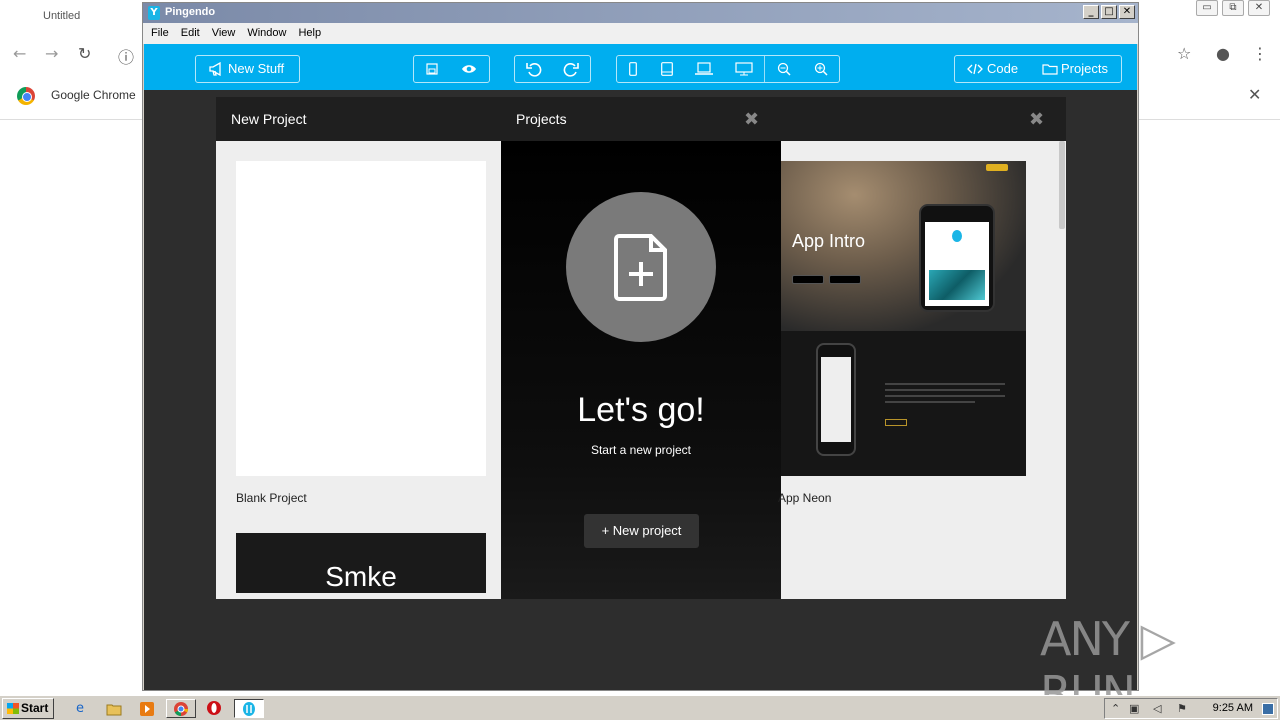 This screenshot has width=1280, height=723. I want to click on neon-preview-title: App Intro, so click(829, 241).